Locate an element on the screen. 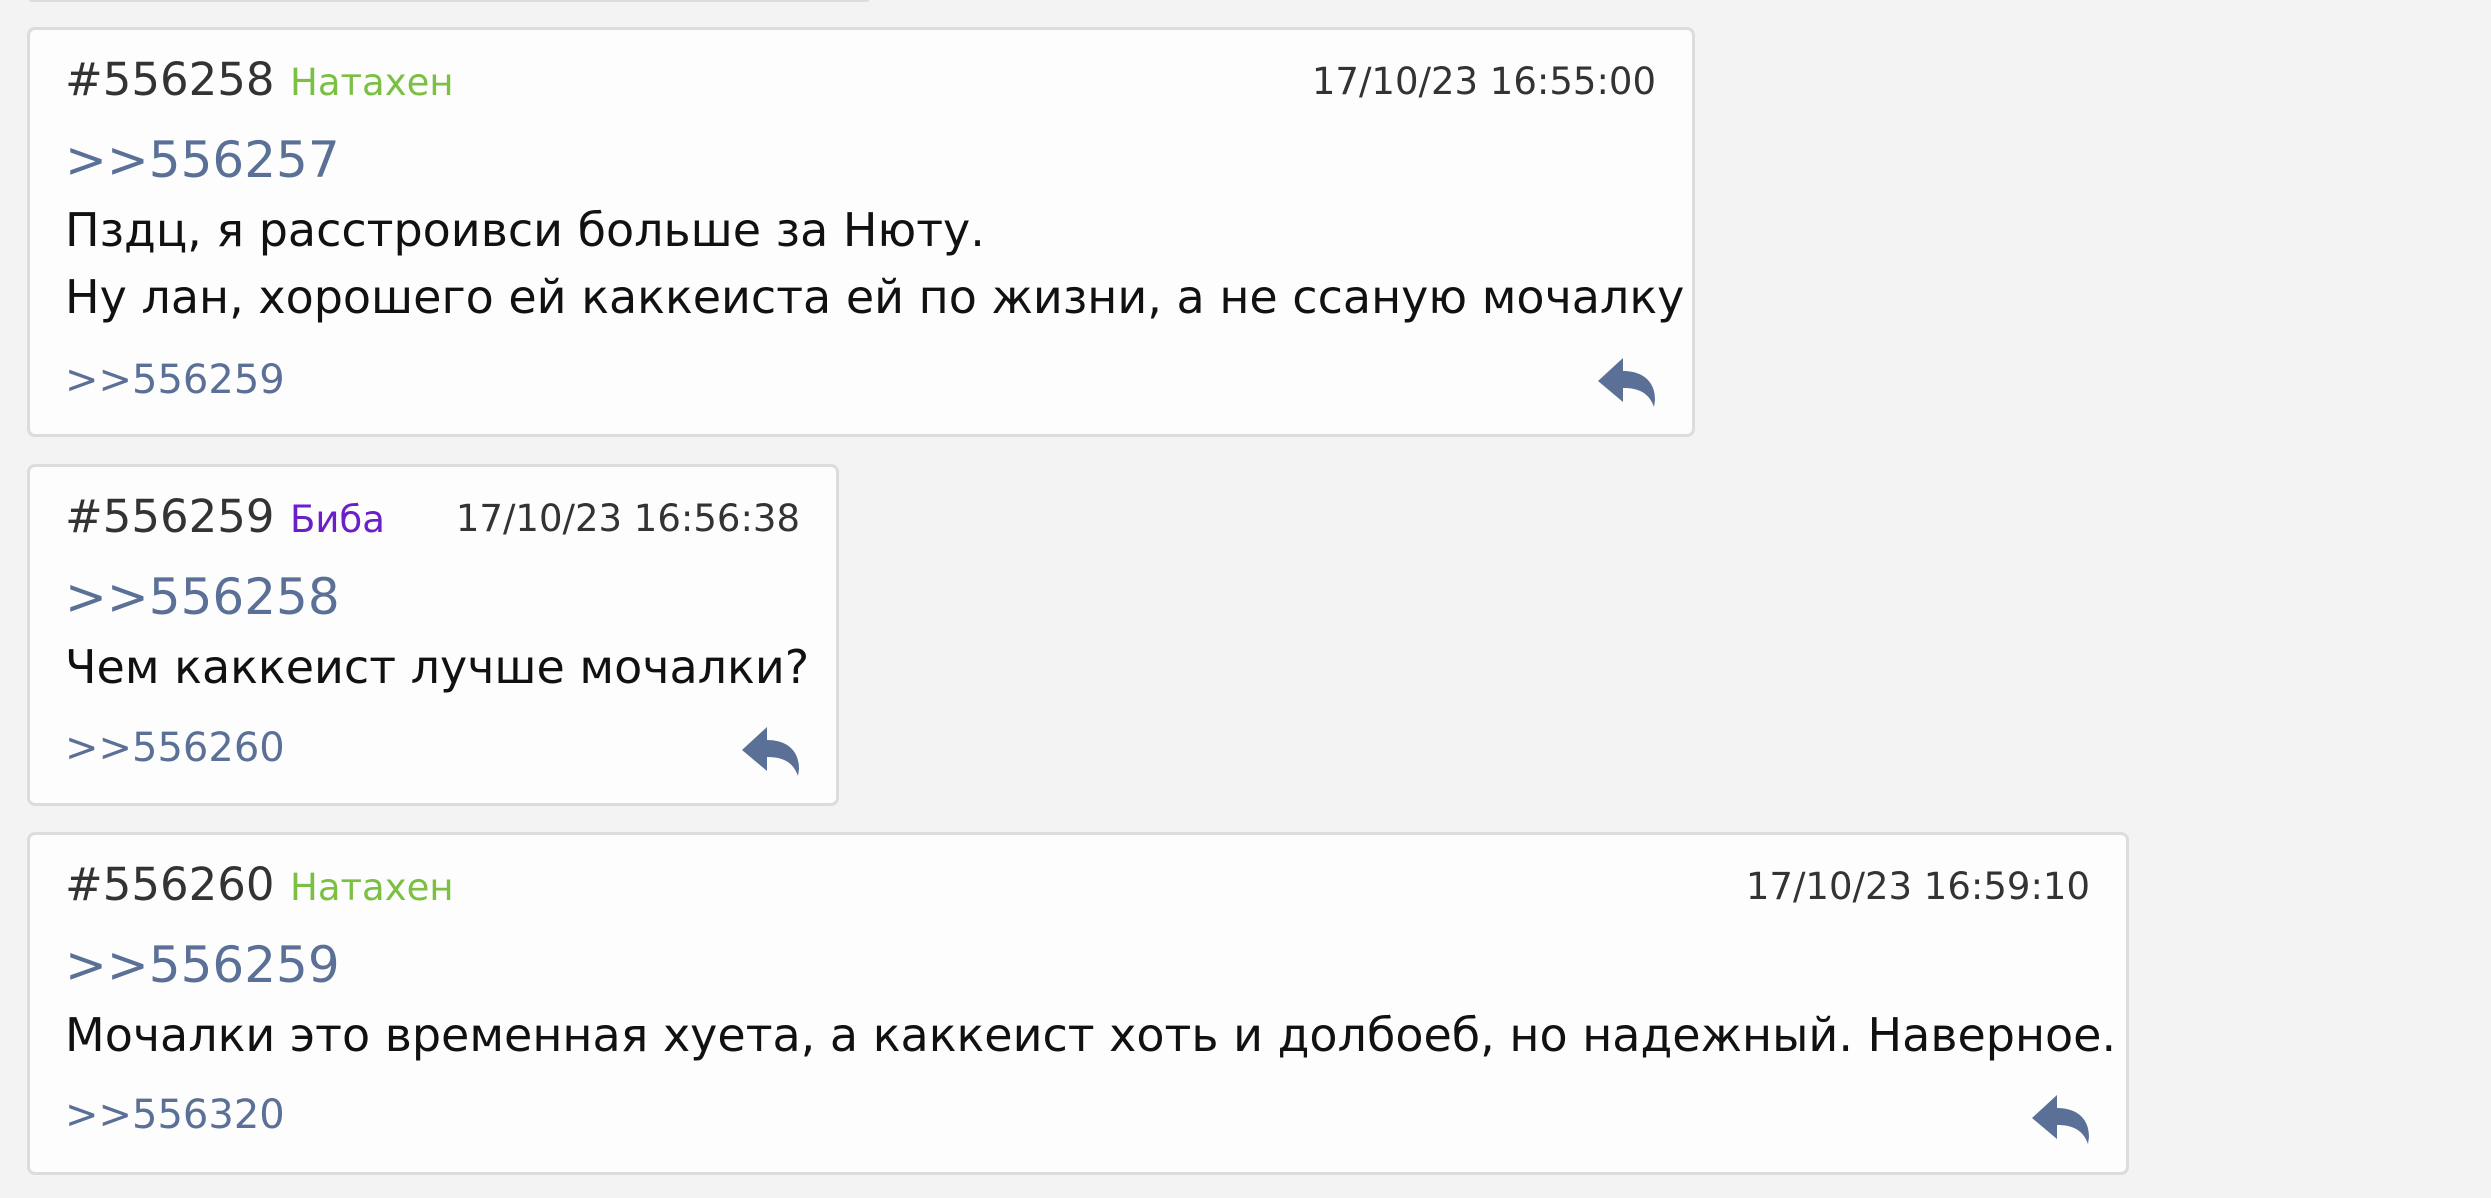 The width and height of the screenshot is (2491, 1198). post-number: #556260 is located at coordinates (170, 885).